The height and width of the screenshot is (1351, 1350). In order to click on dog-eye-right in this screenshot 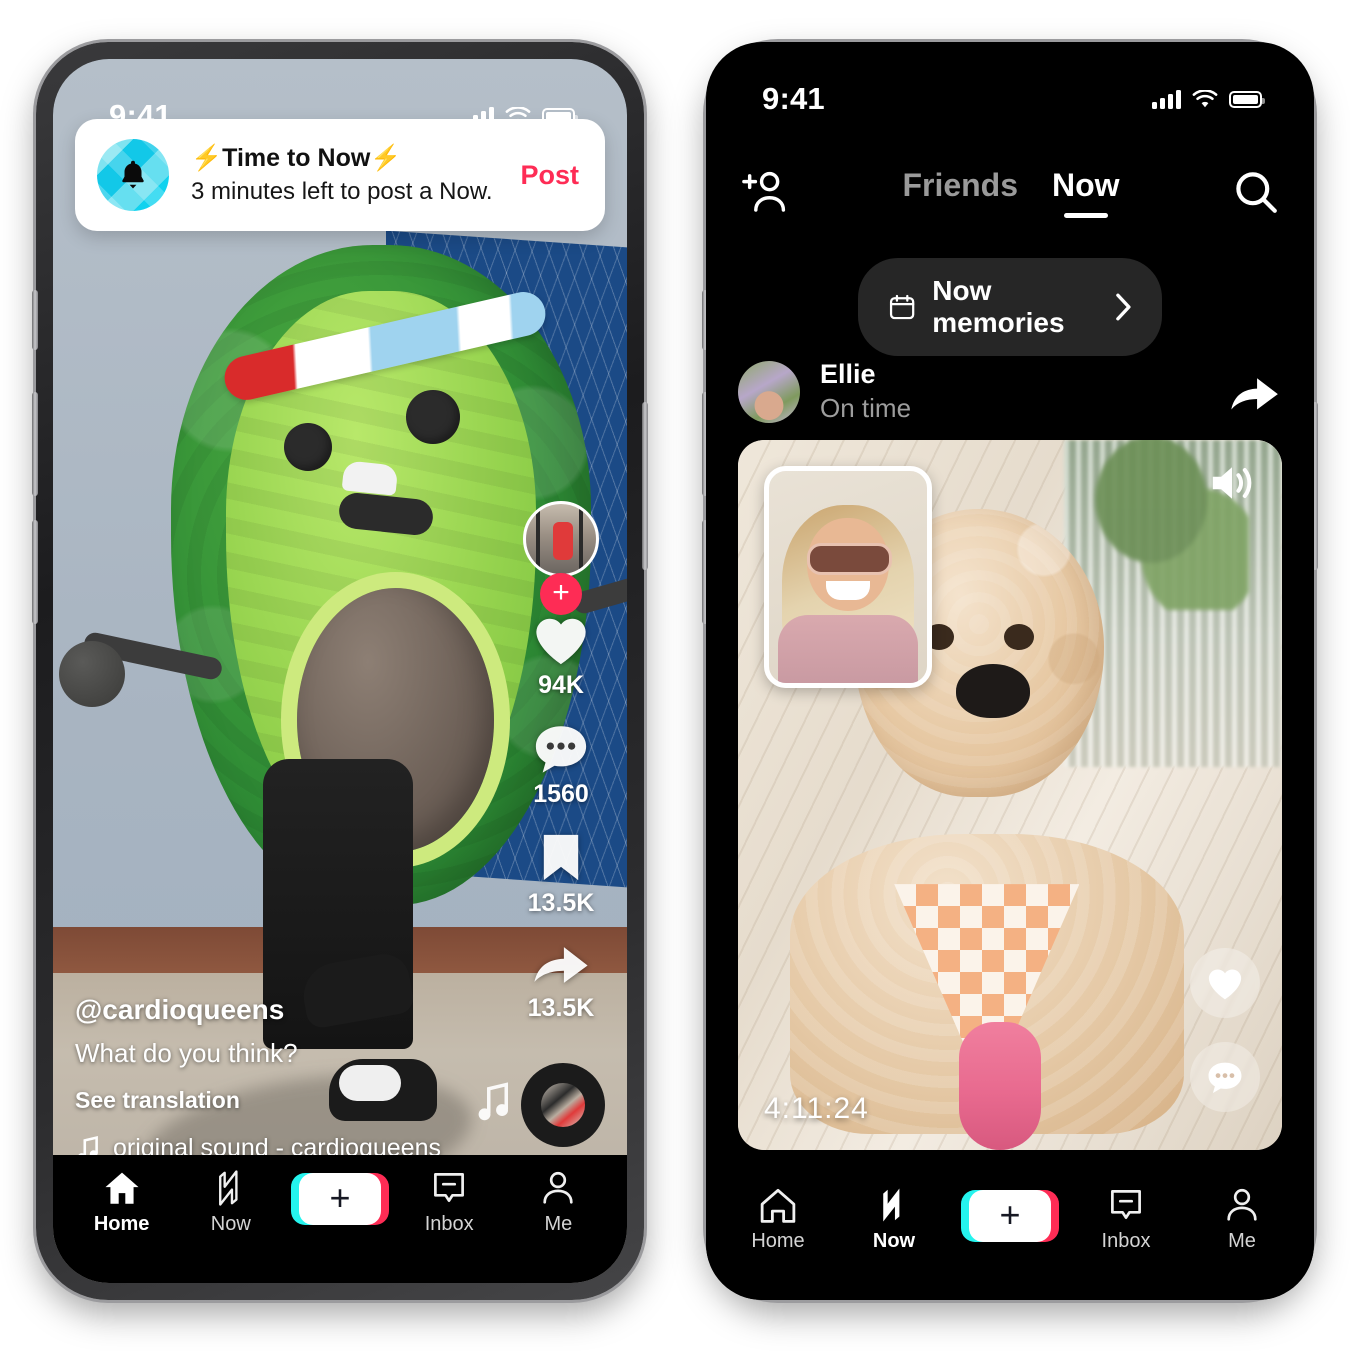, I will do `click(1018, 637)`.